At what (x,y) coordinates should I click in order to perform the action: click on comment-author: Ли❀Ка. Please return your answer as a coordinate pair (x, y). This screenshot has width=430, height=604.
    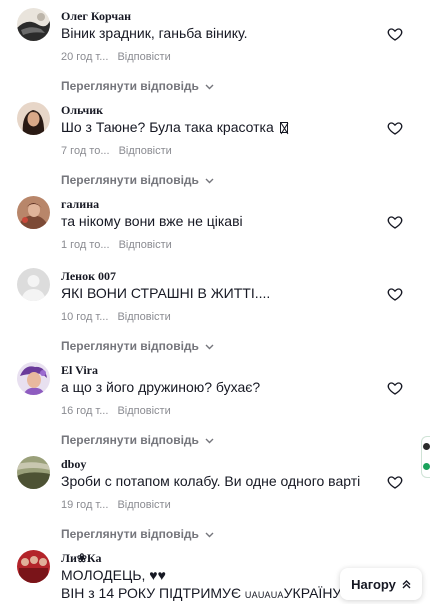
    Looking at the image, I should click on (81, 558).